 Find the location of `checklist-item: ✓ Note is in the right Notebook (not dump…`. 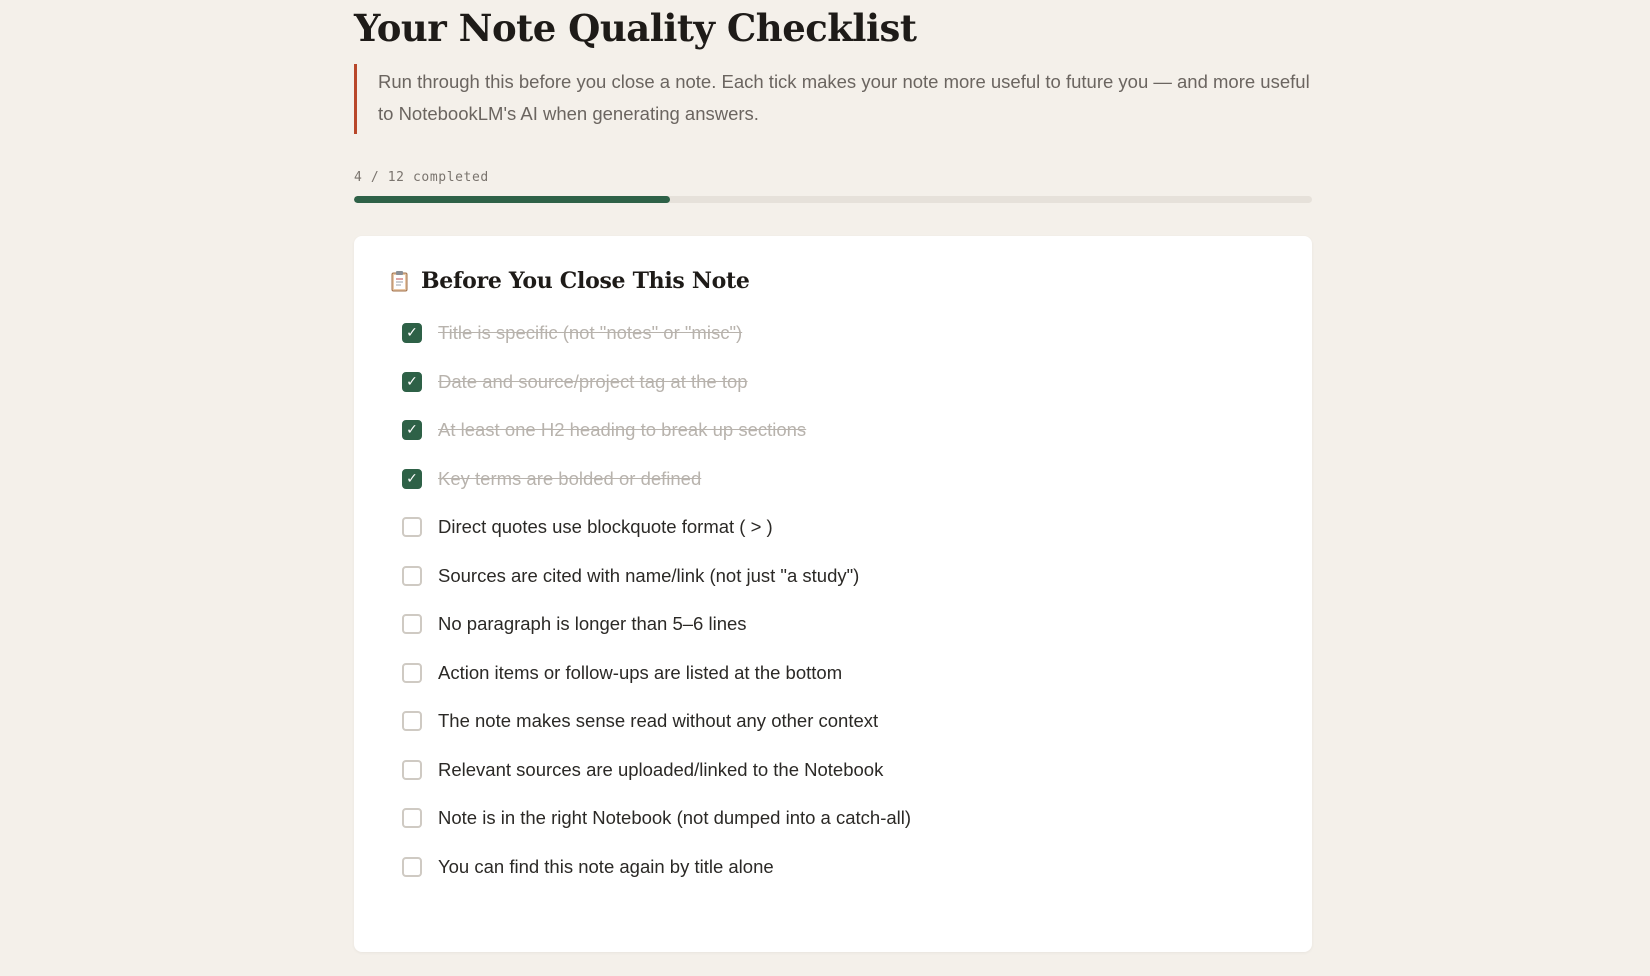

checklist-item: ✓ Note is in the right Notebook (not dump… is located at coordinates (656, 818).